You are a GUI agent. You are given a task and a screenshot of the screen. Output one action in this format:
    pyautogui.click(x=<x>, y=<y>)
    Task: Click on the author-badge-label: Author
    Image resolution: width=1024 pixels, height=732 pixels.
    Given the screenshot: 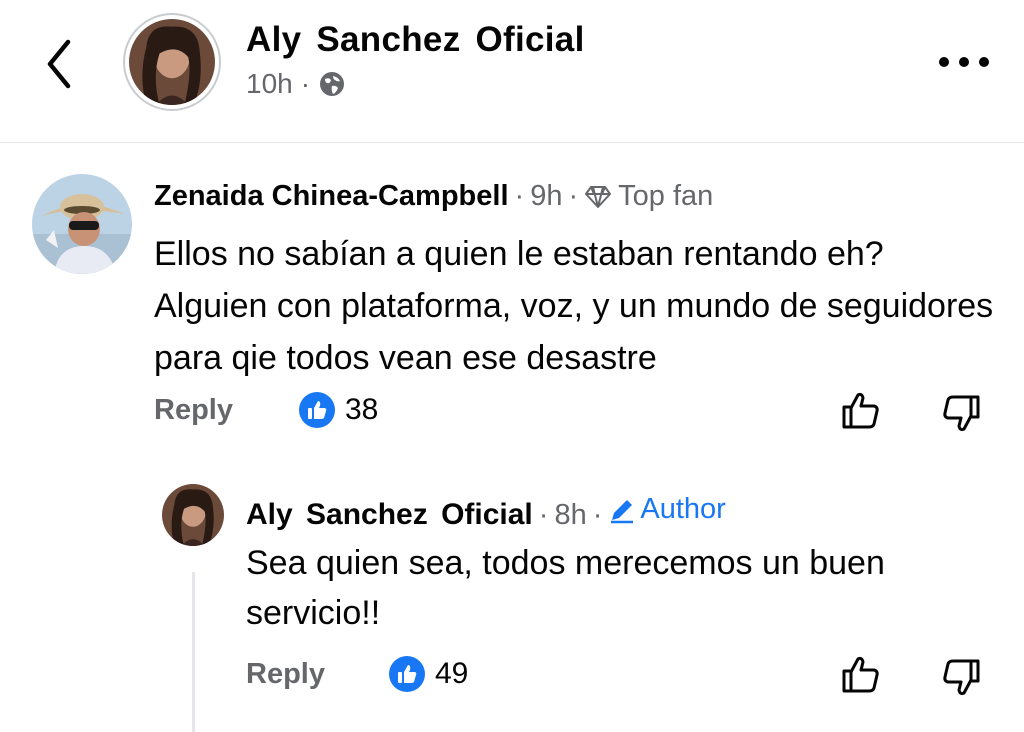 What is the action you would take?
    pyautogui.click(x=683, y=509)
    